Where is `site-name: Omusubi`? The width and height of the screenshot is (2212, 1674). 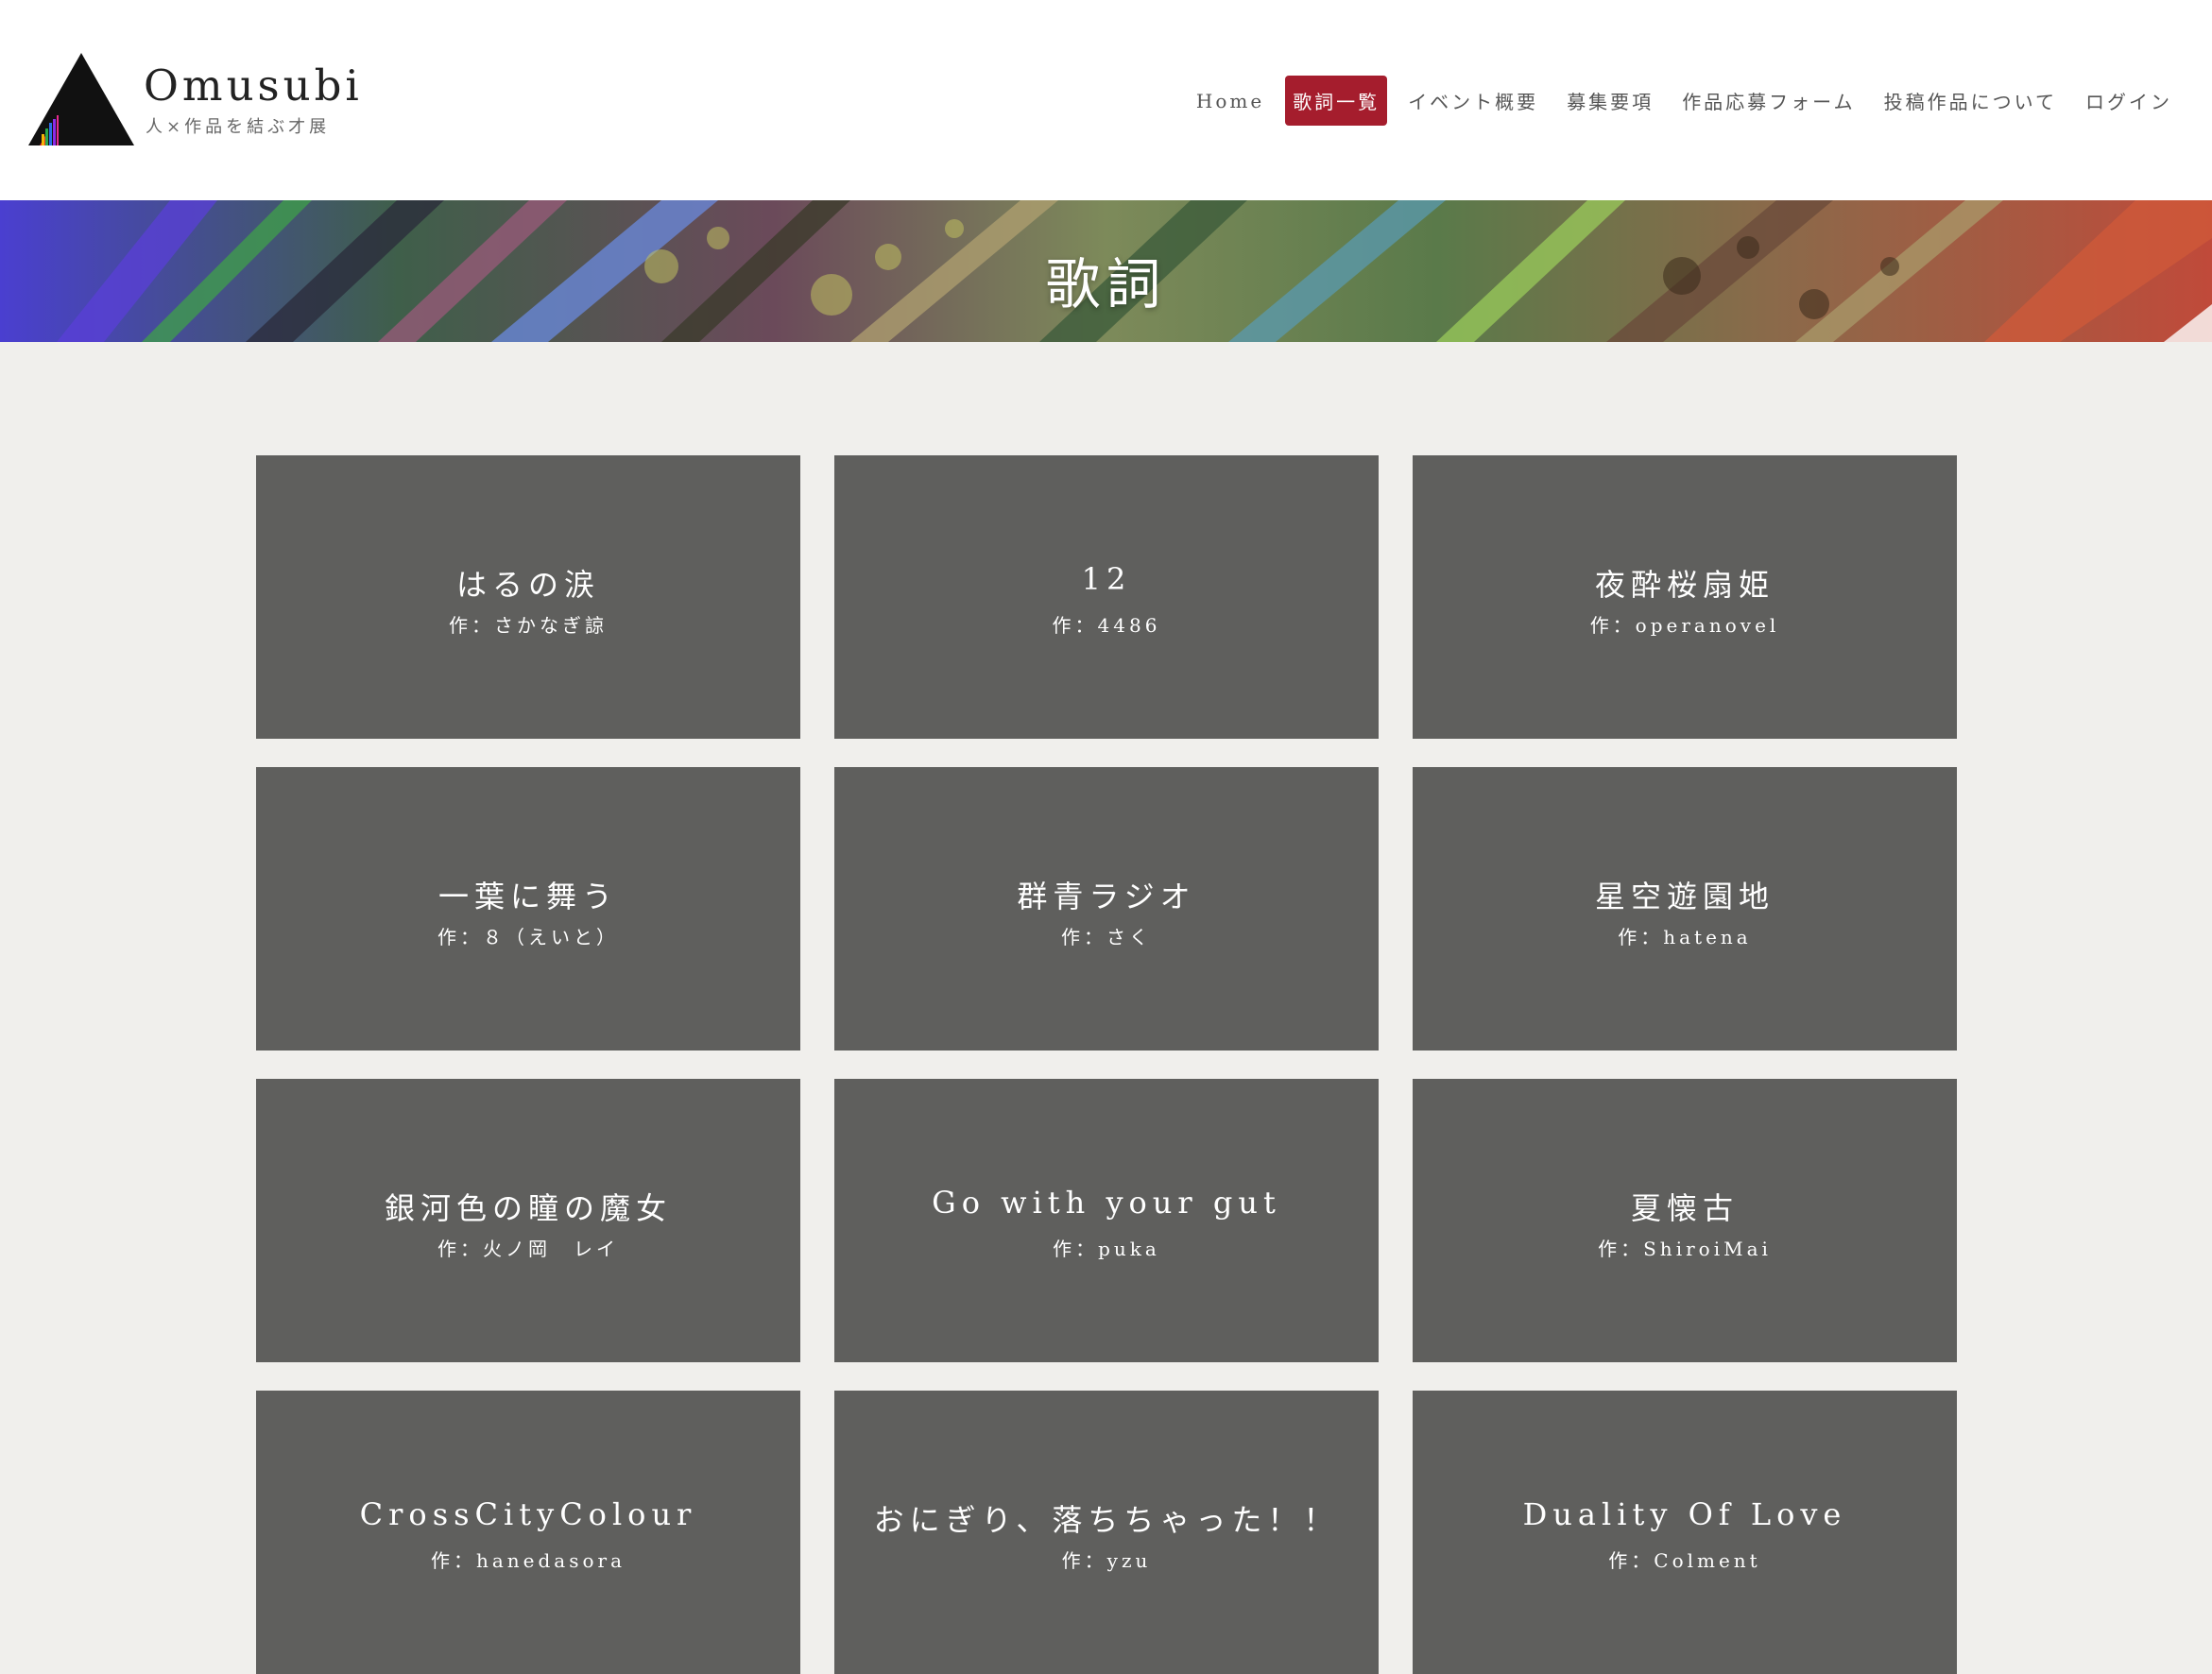 site-name: Omusubi is located at coordinates (253, 85).